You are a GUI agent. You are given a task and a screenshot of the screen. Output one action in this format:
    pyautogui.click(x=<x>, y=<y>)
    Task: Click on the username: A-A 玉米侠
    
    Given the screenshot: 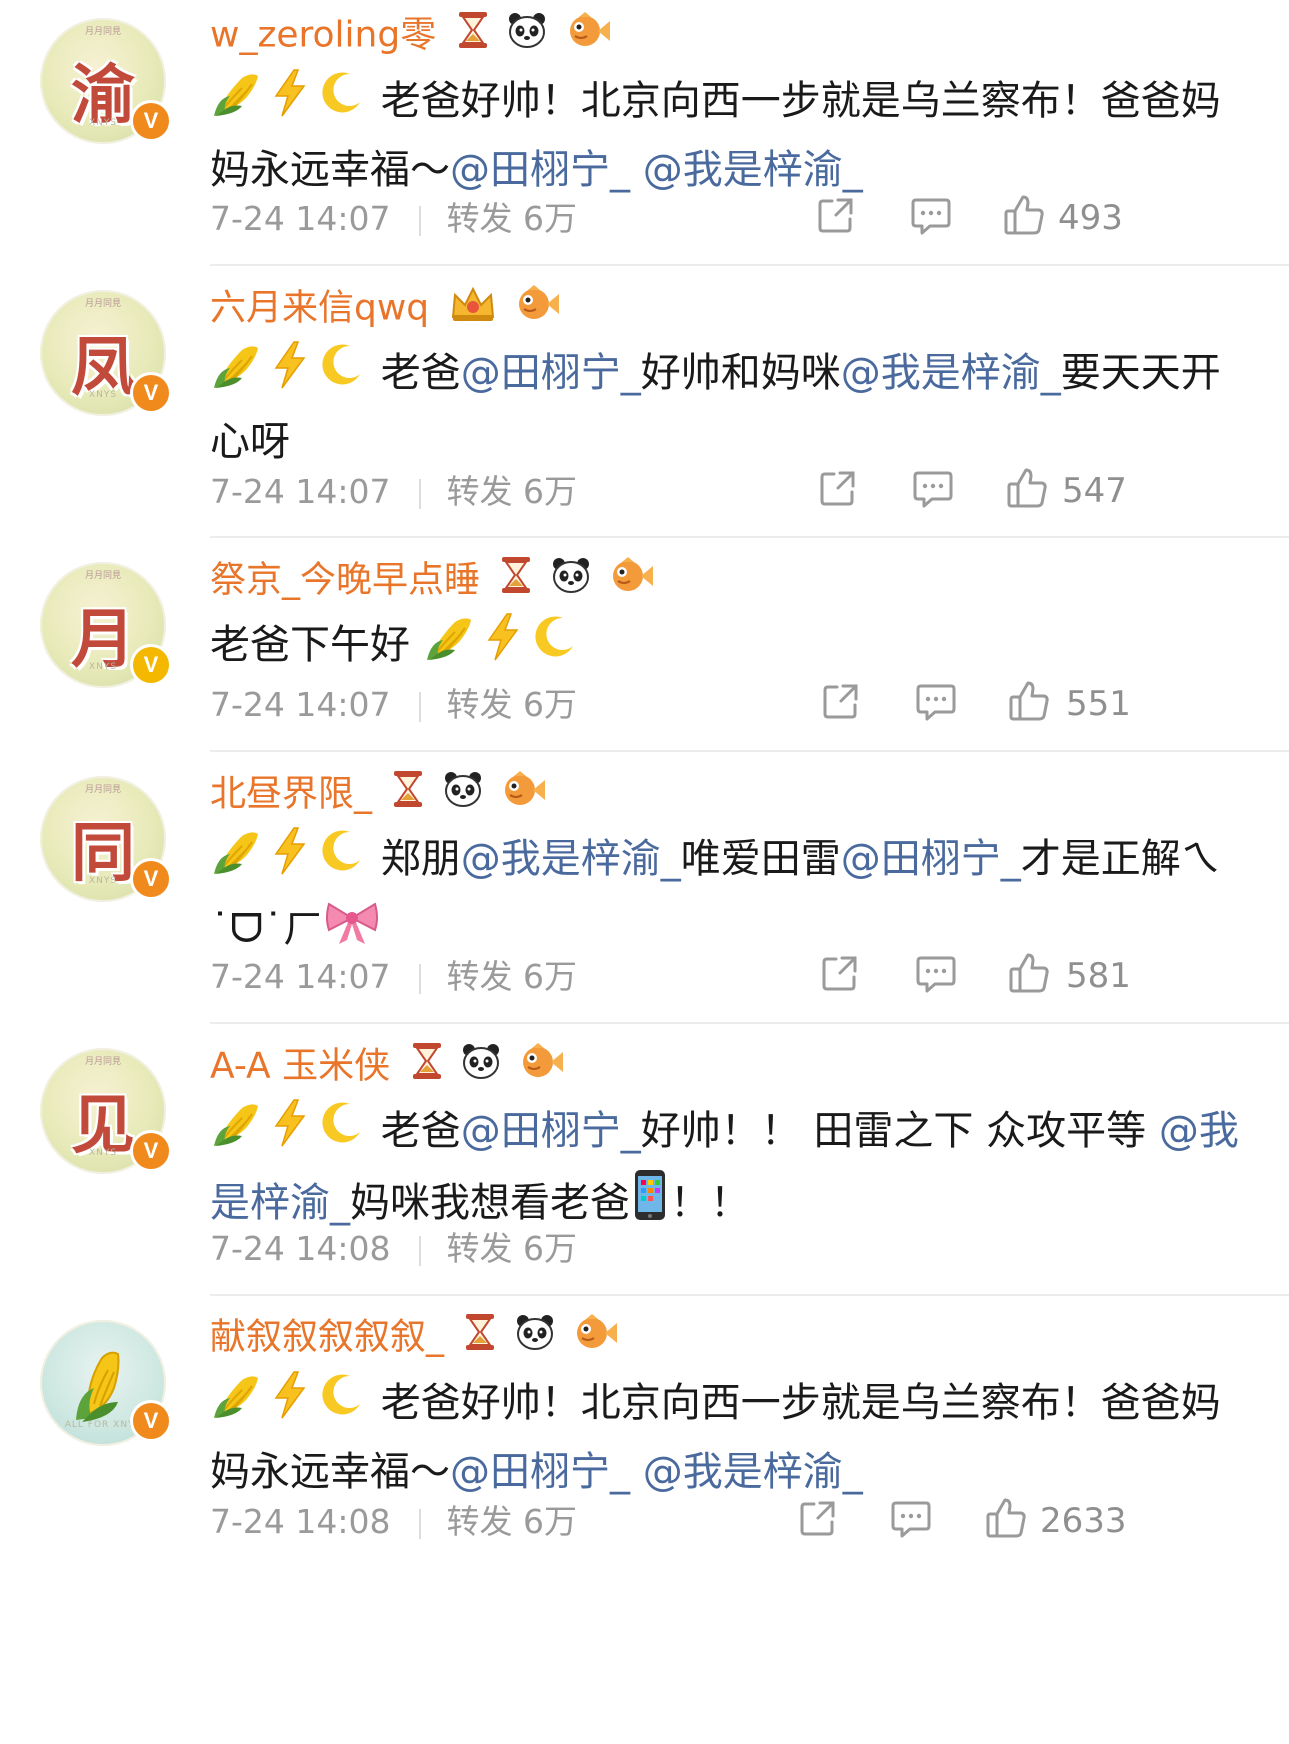 What is the action you would take?
    pyautogui.click(x=390, y=1065)
    